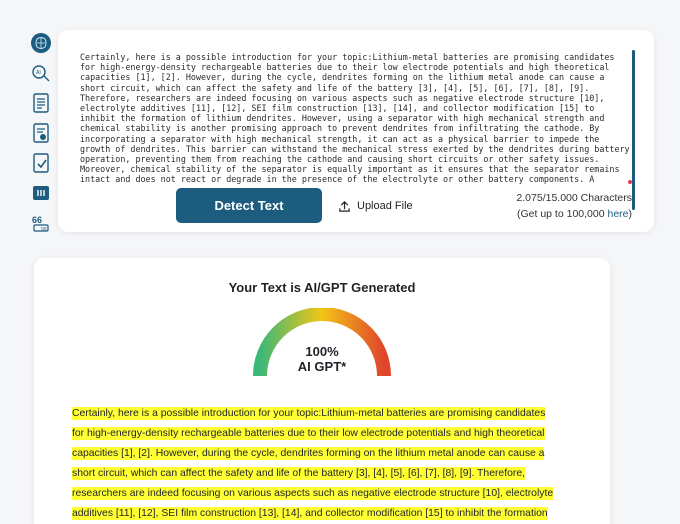  I want to click on document-list-icon, so click(41, 103).